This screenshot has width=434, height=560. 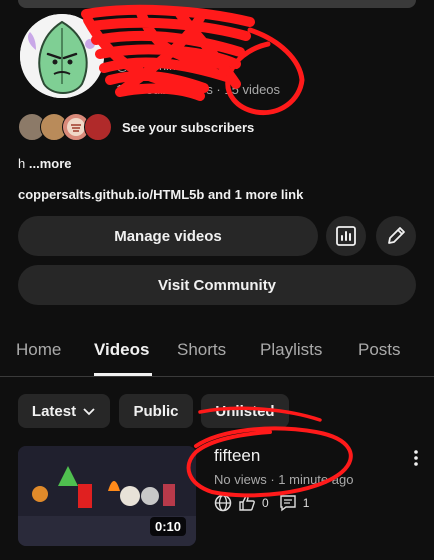 What do you see at coordinates (198, 89) in the screenshot?
I see `channel-stats: 1.4K subscribers · 15 videos` at bounding box center [198, 89].